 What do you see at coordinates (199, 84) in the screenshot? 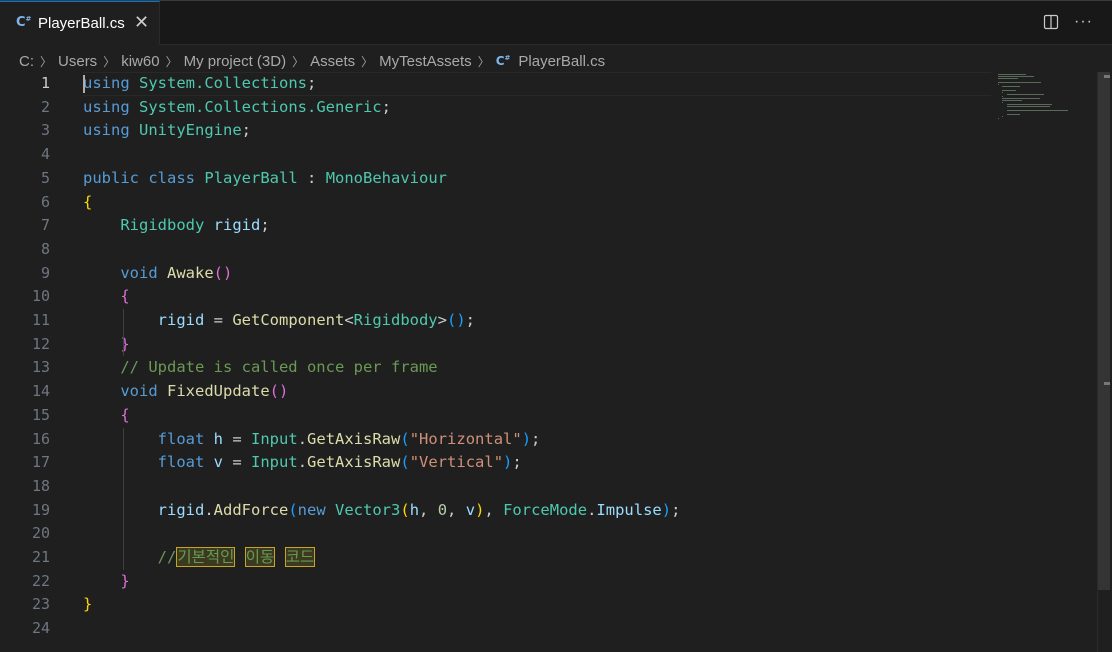
I see `code-line: using System.Collections;` at bounding box center [199, 84].